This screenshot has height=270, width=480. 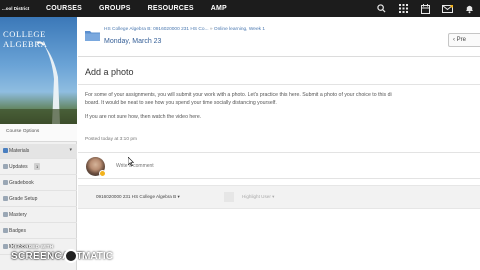 I want to click on nav-courses: COURSES, so click(x=64, y=8).